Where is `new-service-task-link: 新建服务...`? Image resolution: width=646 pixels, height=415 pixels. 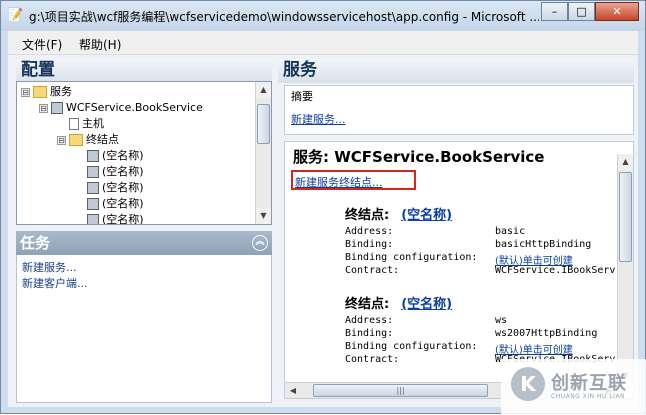 new-service-task-link: 新建服务... is located at coordinates (49, 267).